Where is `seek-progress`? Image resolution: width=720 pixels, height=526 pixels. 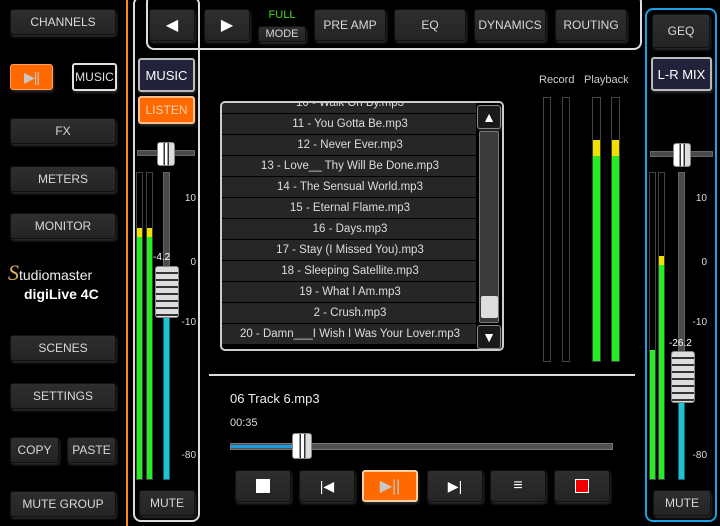 seek-progress is located at coordinates (263, 446).